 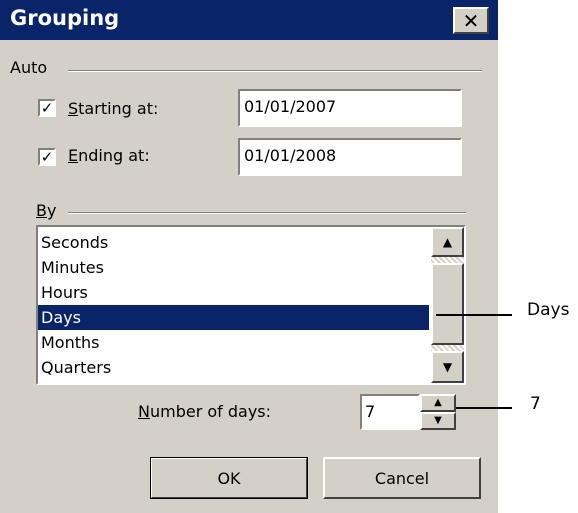 I want to click on list-item-days: Days, so click(x=233, y=317).